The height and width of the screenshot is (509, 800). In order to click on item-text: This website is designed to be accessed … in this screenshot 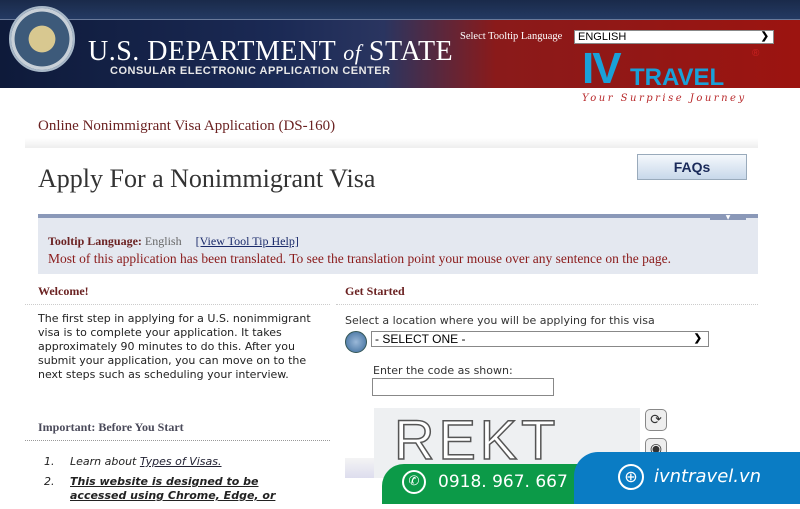, I will do `click(173, 488)`.